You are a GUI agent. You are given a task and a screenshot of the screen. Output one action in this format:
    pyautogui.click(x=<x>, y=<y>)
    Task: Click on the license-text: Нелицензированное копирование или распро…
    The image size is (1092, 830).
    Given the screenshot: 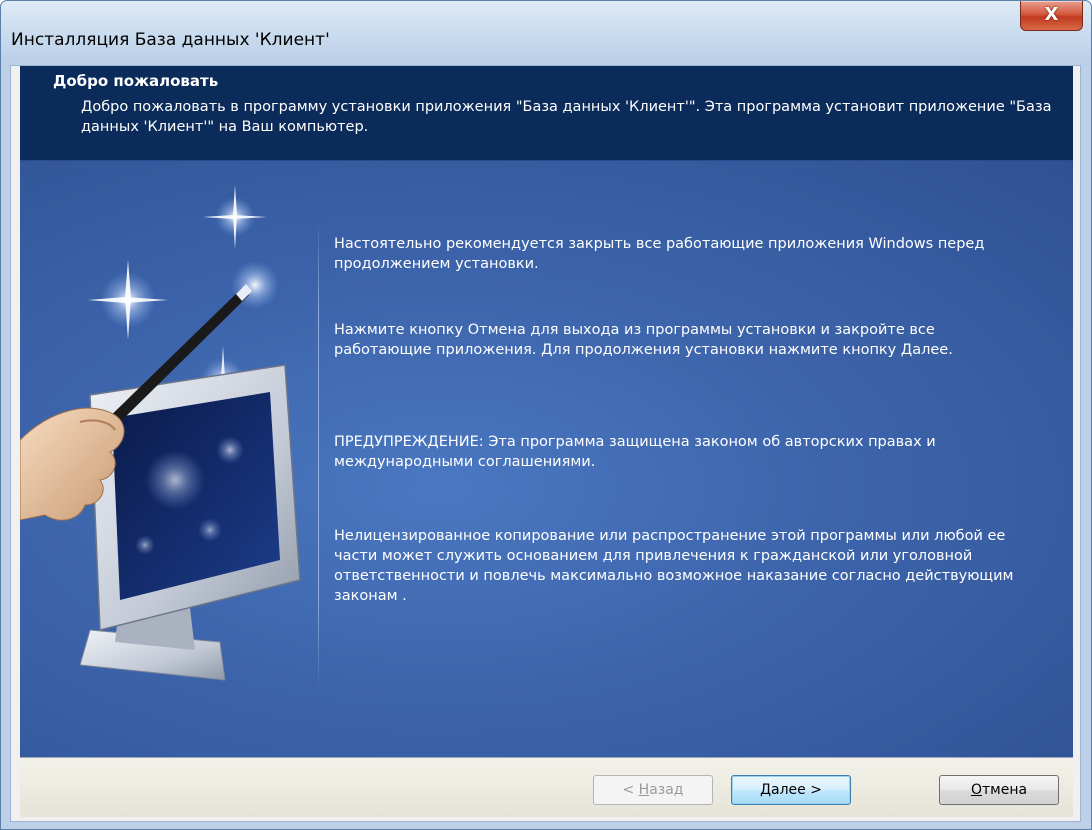 What is the action you would take?
    pyautogui.click(x=674, y=566)
    